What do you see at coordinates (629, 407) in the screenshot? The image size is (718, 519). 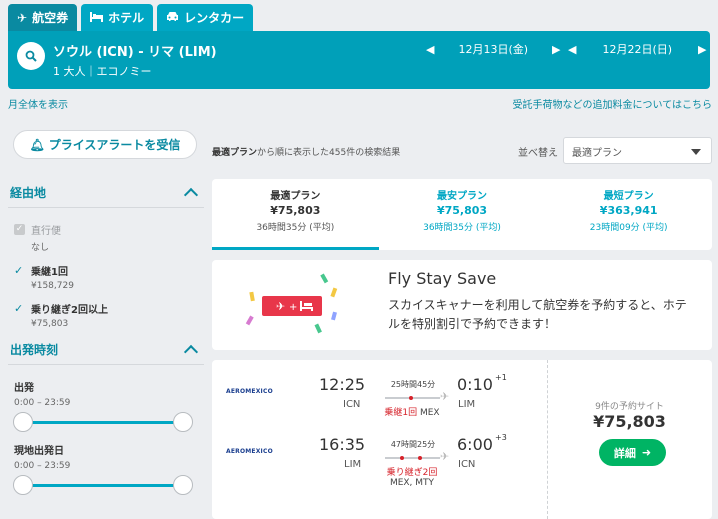 I see `booking-sites-count: 9件の予約サイト` at bounding box center [629, 407].